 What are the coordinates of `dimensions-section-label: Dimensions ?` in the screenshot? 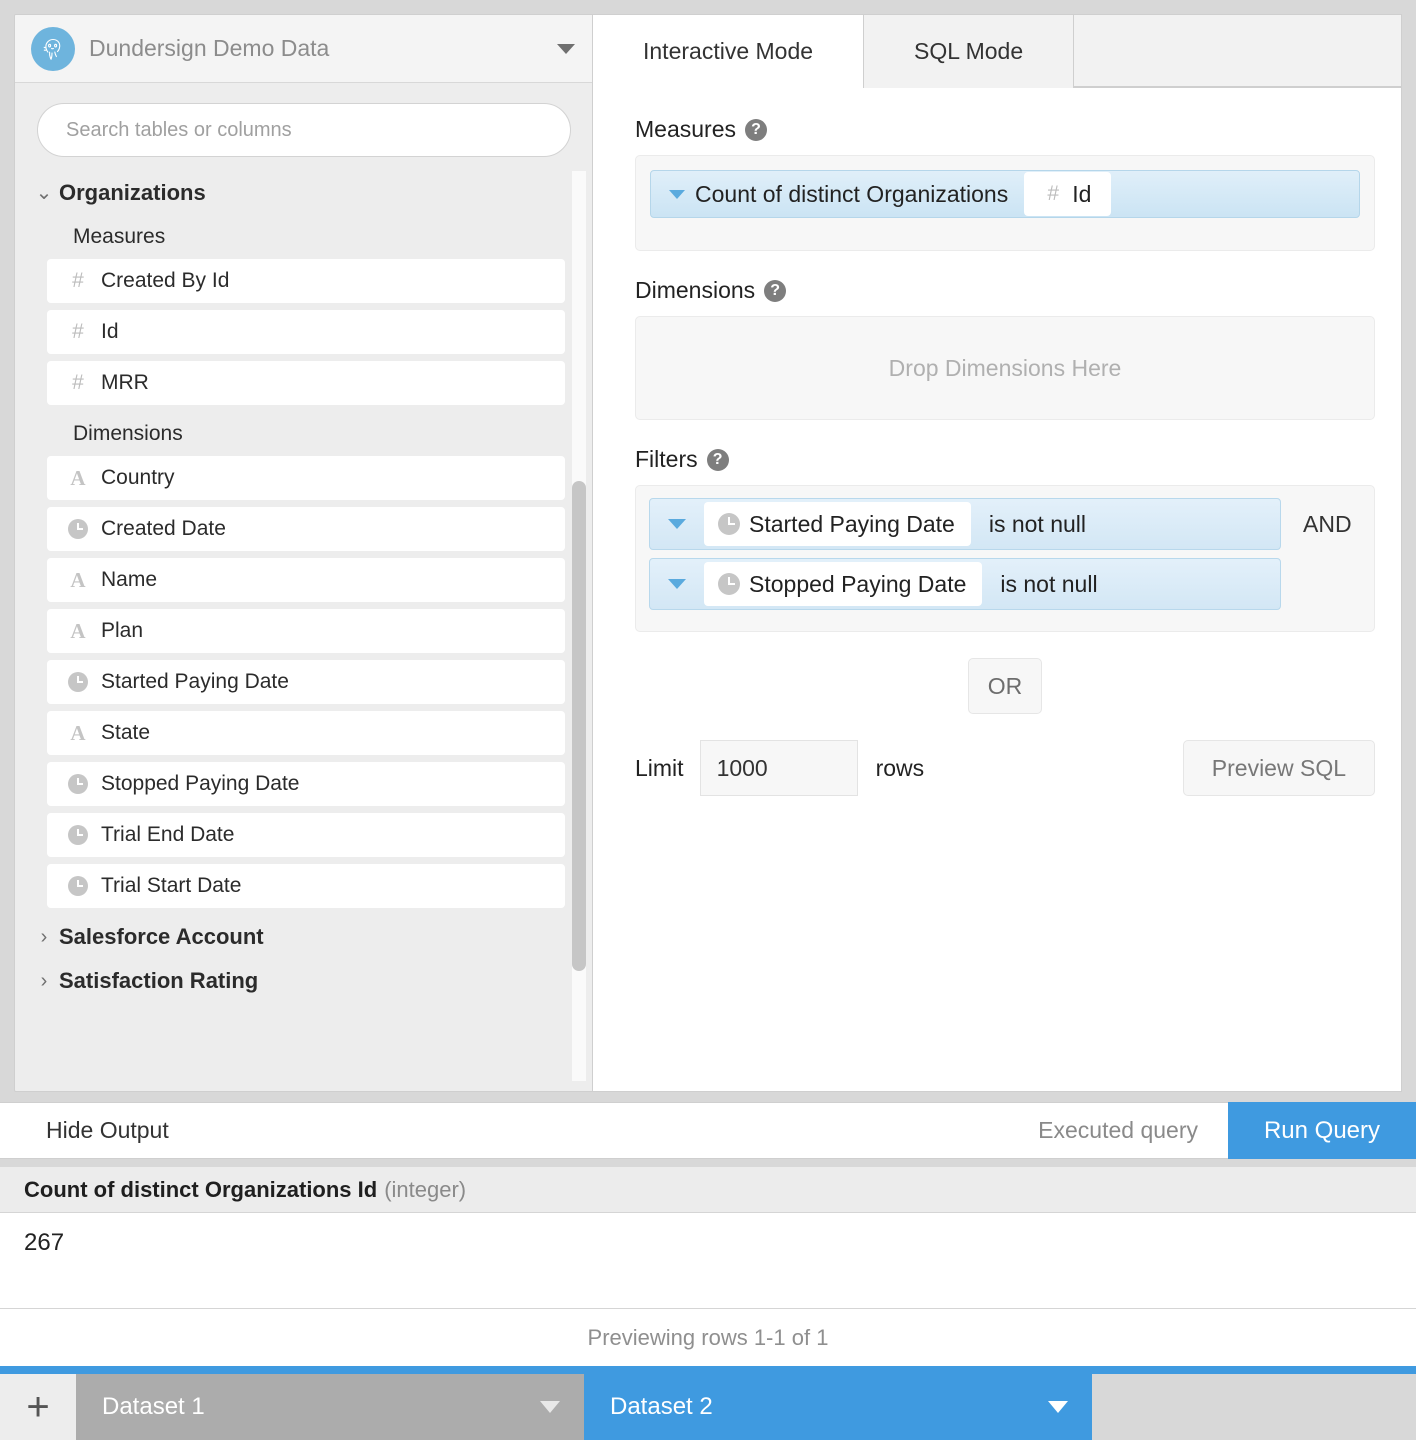 It's located at (1005, 290).